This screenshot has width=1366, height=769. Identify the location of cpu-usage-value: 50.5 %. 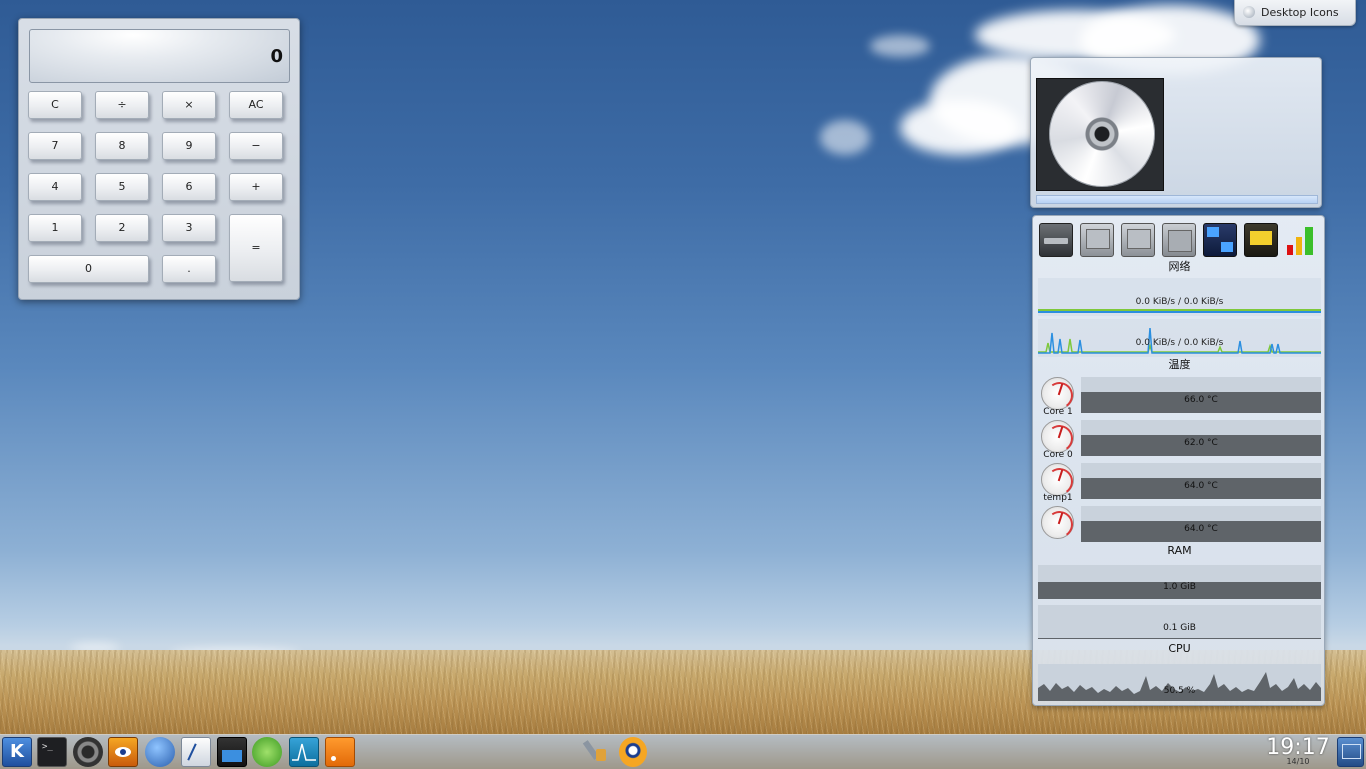
(1179, 691).